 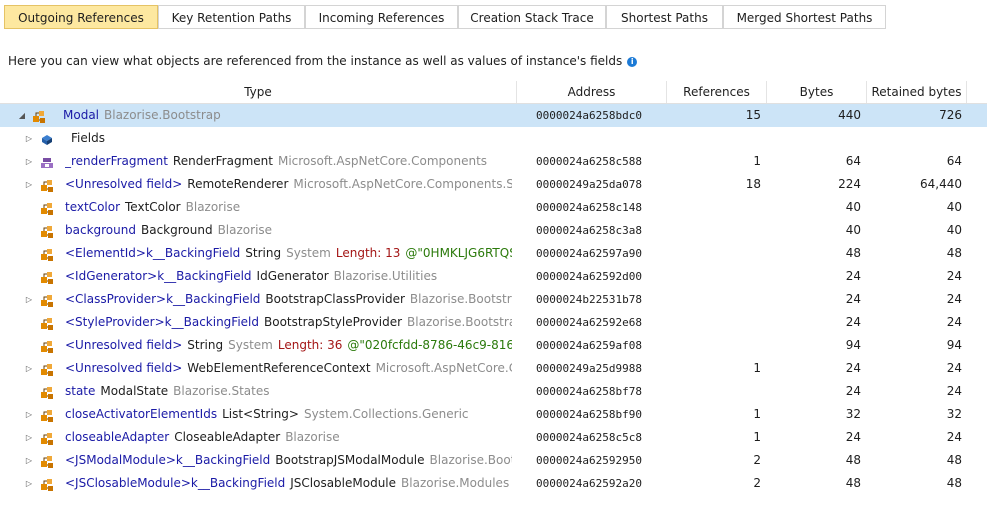 What do you see at coordinates (162, 115) in the screenshot?
I see `namespace: Blazorise.Bootstrap` at bounding box center [162, 115].